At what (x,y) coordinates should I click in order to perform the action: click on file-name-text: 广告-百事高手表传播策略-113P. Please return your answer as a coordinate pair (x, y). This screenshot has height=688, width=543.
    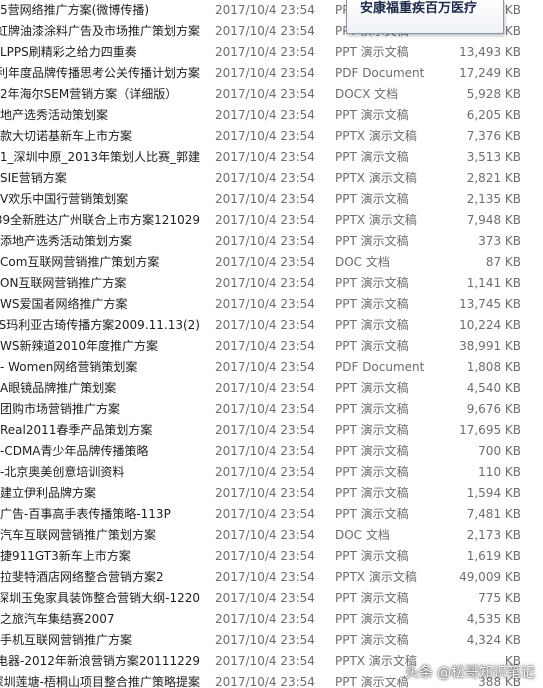
    Looking at the image, I should click on (85, 514).